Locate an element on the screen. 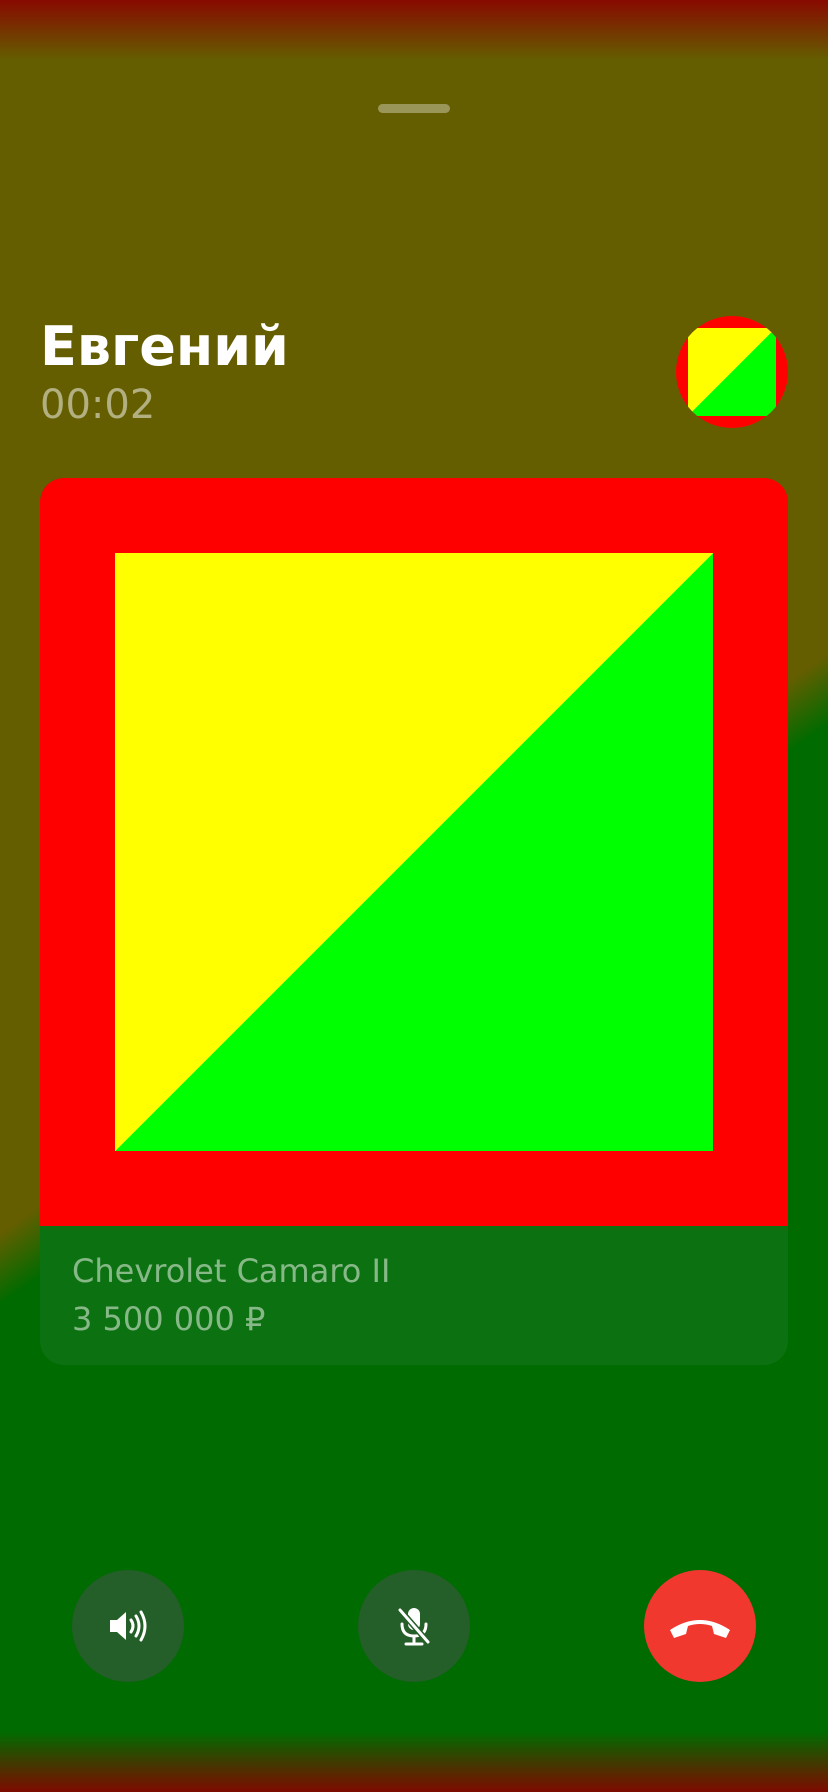 The image size is (828, 1792). hang-up-button is located at coordinates (700, 1626).